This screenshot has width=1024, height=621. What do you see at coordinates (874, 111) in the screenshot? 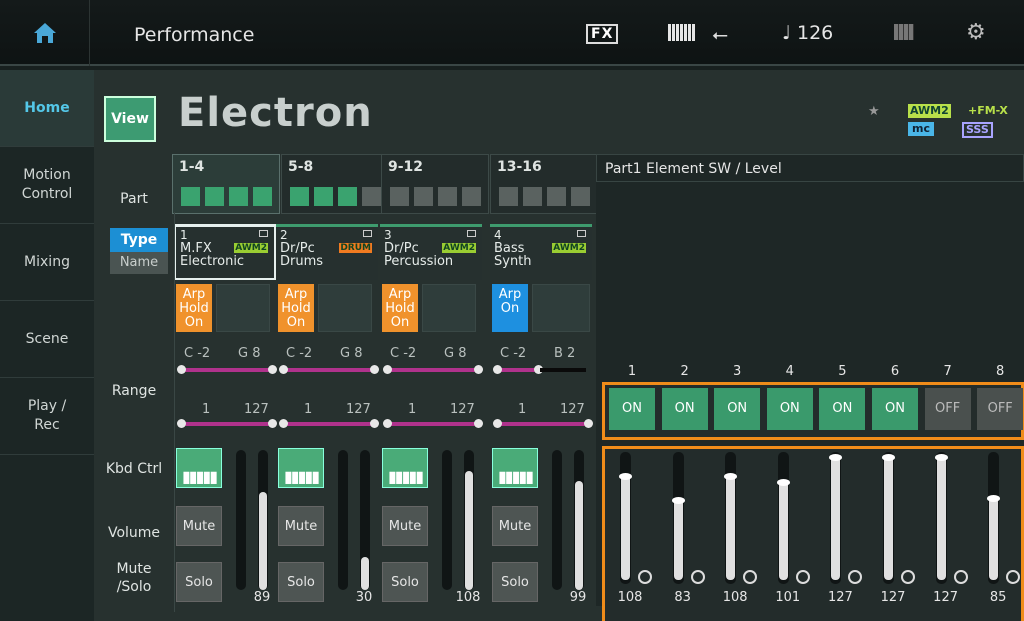
I see `favorite-star-icon: ★` at bounding box center [874, 111].